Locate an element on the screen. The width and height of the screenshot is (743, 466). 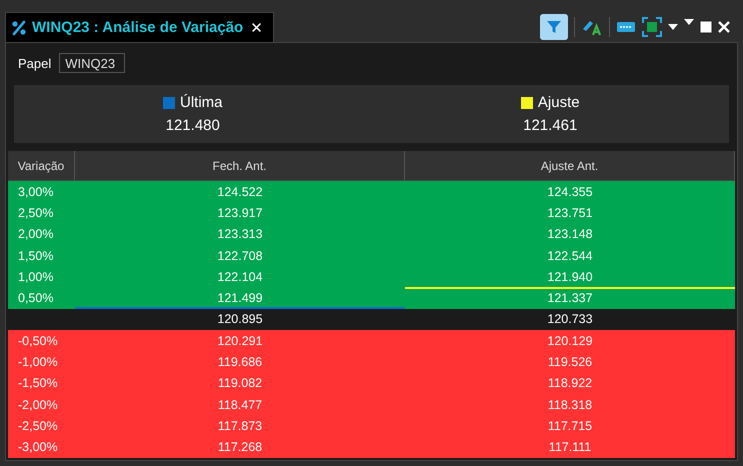
column-header: Ajuste Ant. is located at coordinates (570, 166).